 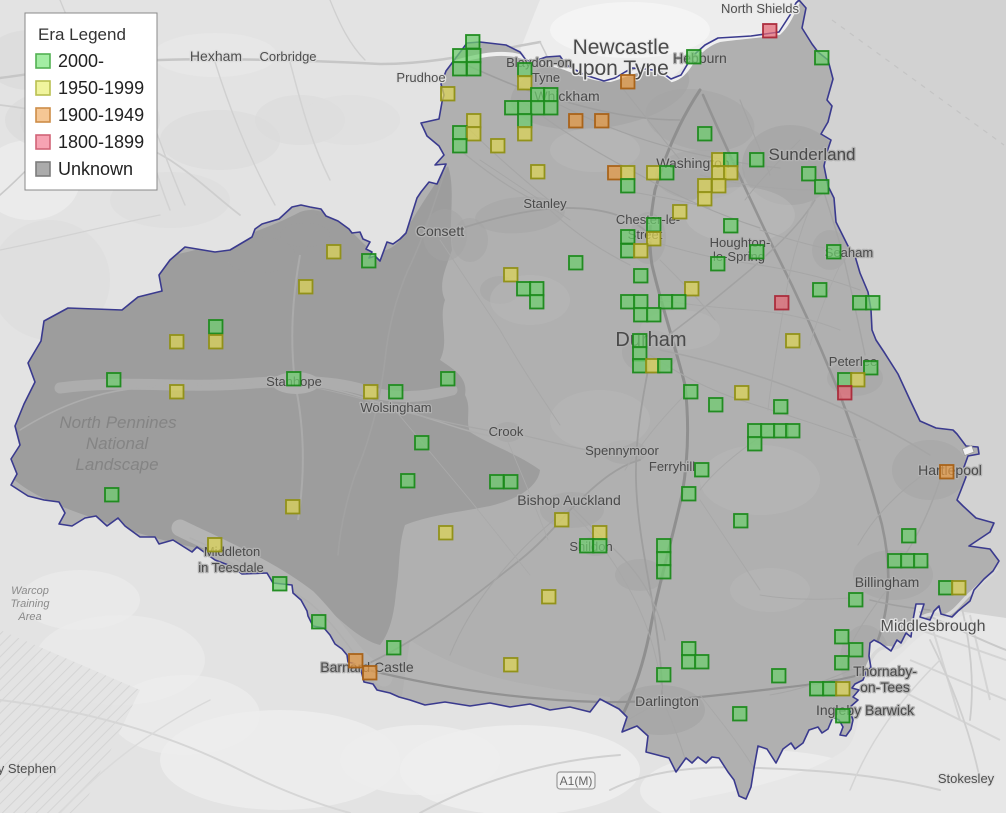 What do you see at coordinates (885, 687) in the screenshot?
I see `svg-text: on-Tees` at bounding box center [885, 687].